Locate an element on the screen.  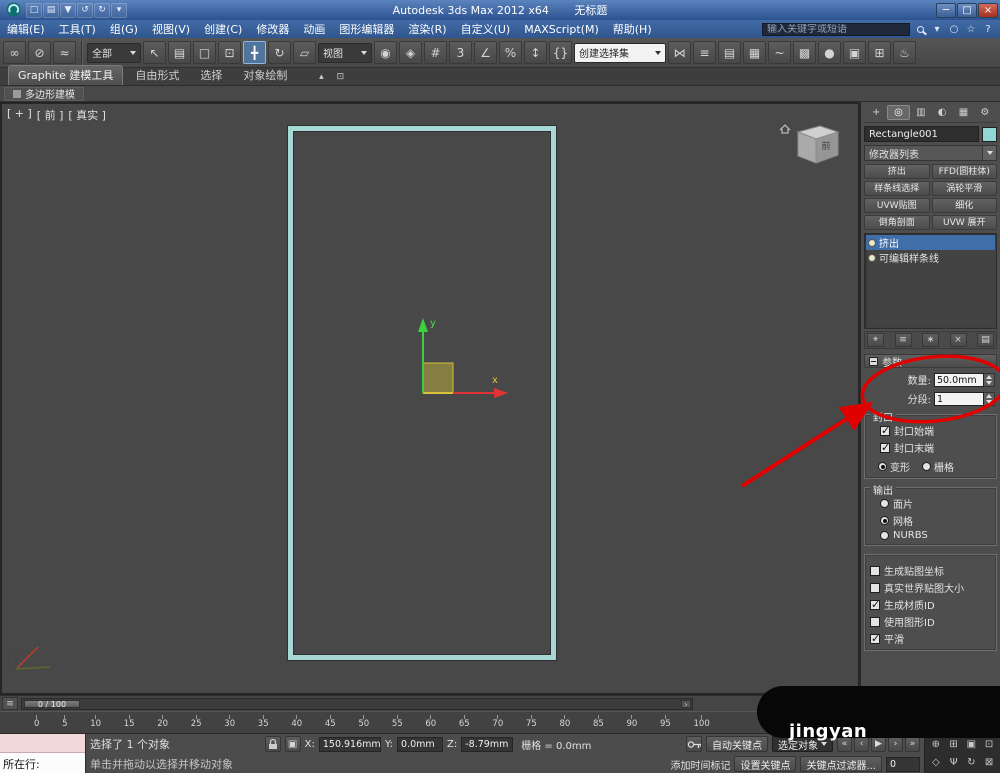
selection-lock-icon is located at coordinates (272, 744).